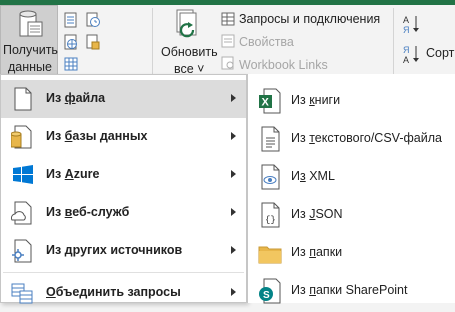 The image size is (455, 312). What do you see at coordinates (228, 19) in the screenshot?
I see `queries-connections-icon` at bounding box center [228, 19].